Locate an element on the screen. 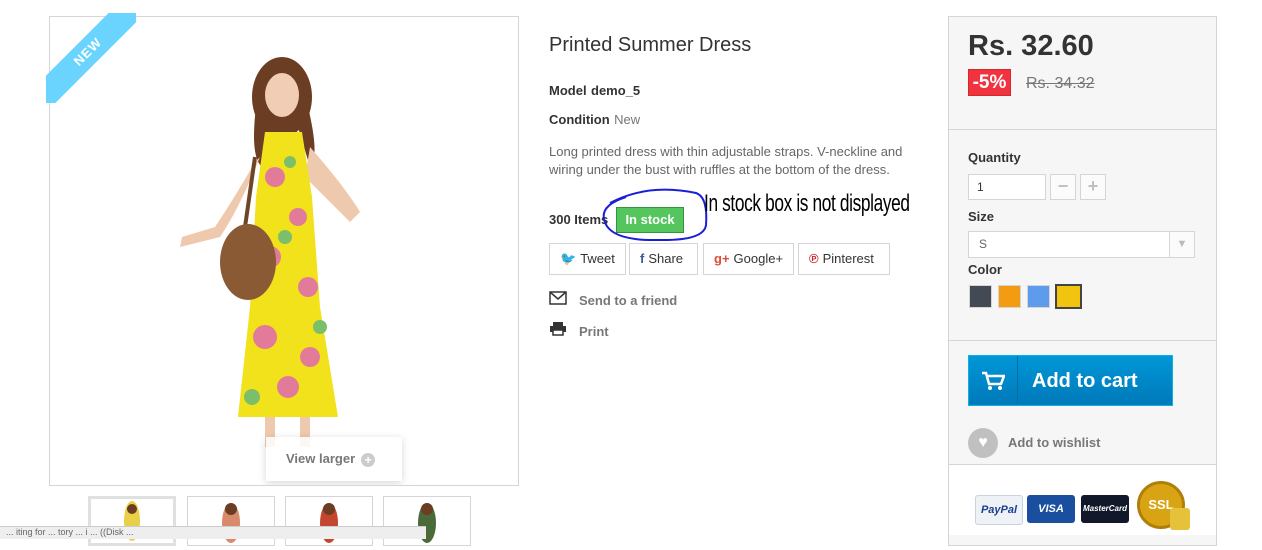 The height and width of the screenshot is (550, 1262). zoom-plus-icon: + is located at coordinates (368, 459).